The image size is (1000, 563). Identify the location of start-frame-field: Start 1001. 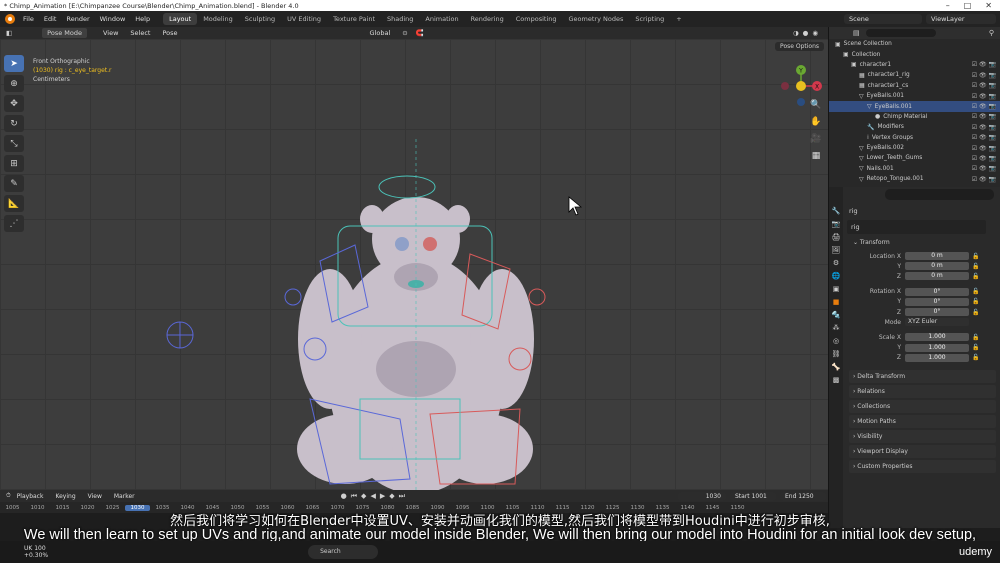
(753, 496).